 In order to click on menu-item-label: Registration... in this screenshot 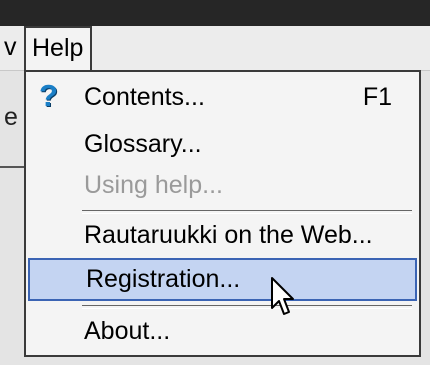, I will do `click(163, 279)`.